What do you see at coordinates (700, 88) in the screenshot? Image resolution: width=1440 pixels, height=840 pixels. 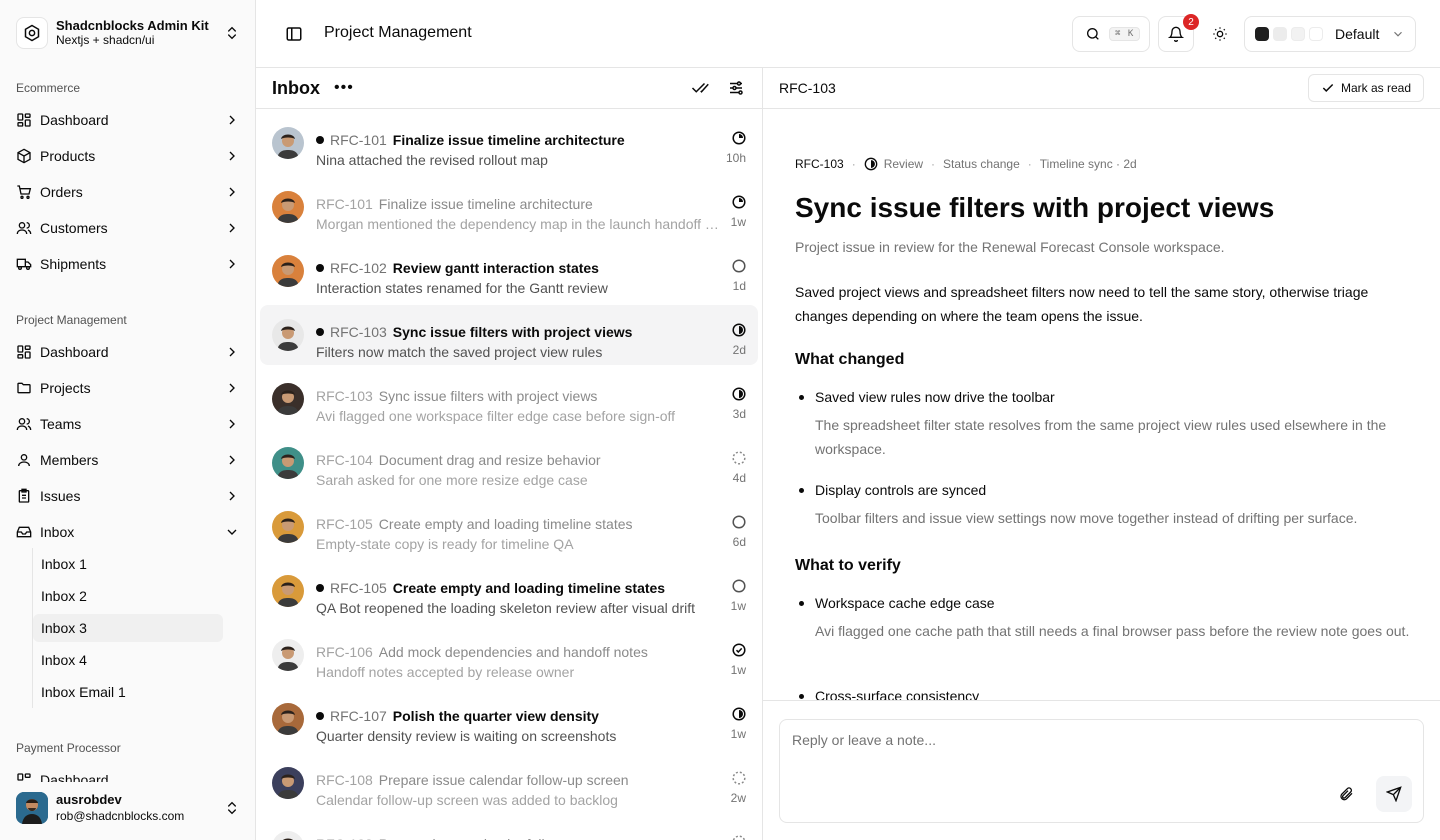 I see `mark-all-read-button` at bounding box center [700, 88].